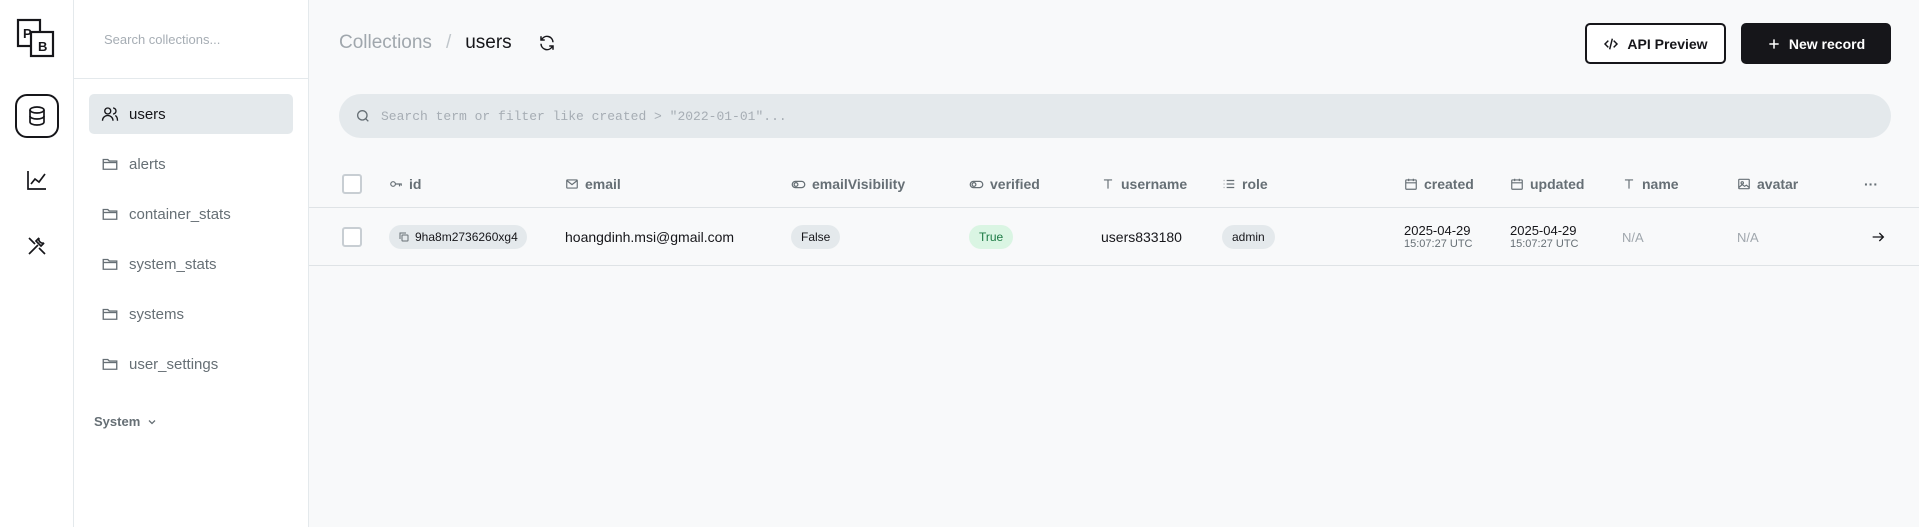 The width and height of the screenshot is (1919, 527). I want to click on column-header-updated: updated, so click(1547, 184).